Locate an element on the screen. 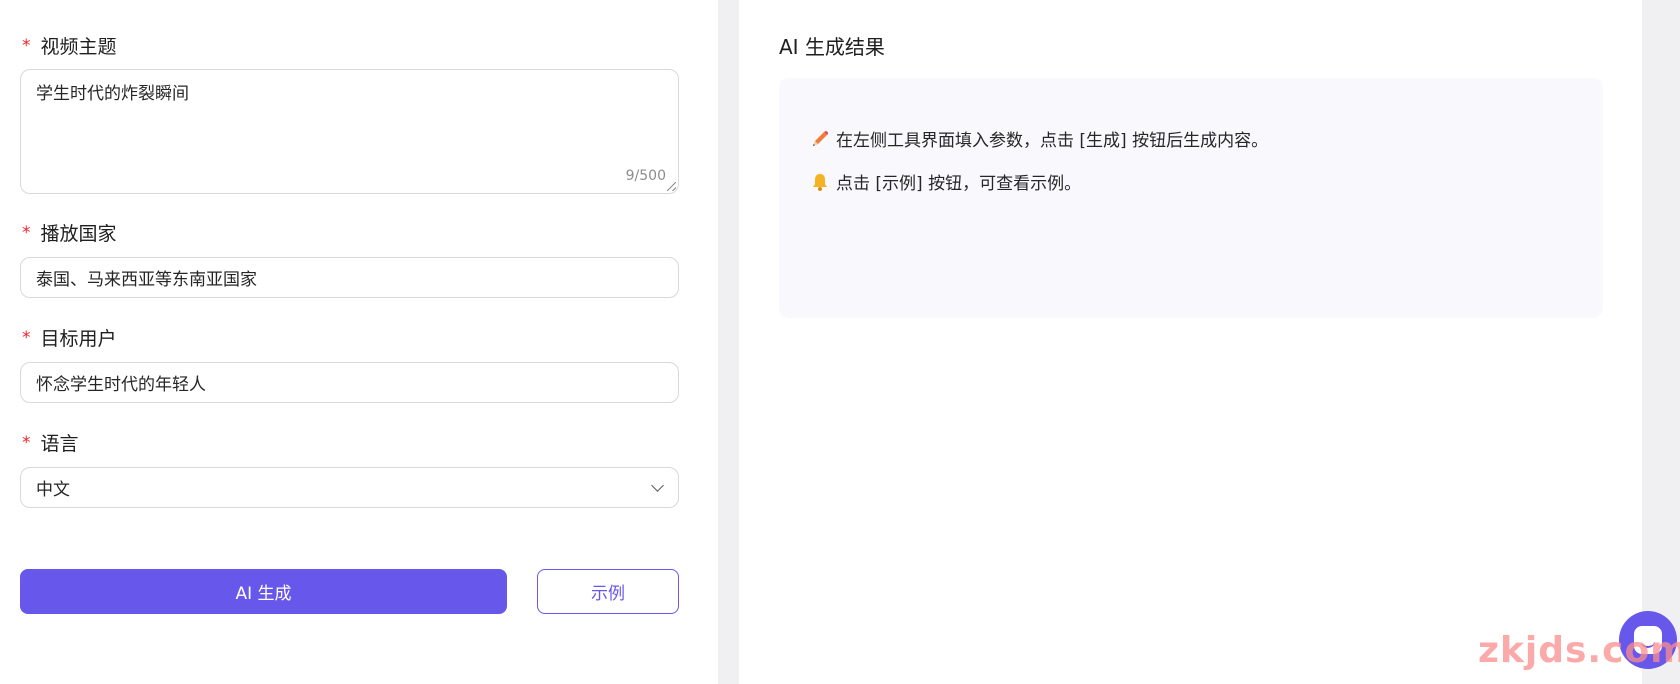 This screenshot has width=1680, height=684. topic-textarea: 学生时代的炸裂瞬间 9/500 is located at coordinates (349, 131).